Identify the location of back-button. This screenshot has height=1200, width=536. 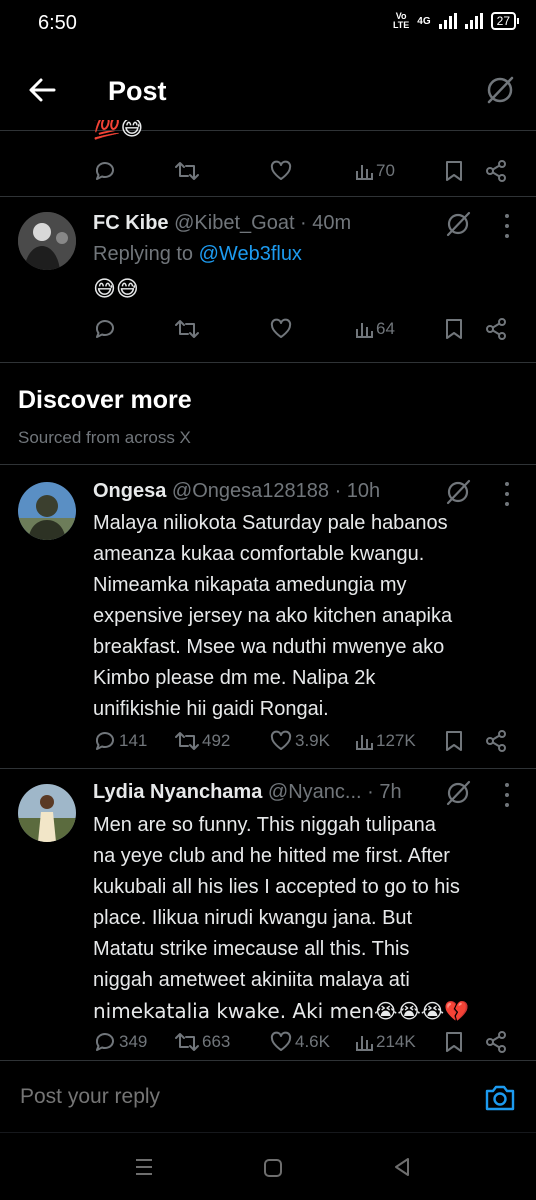
(42, 90).